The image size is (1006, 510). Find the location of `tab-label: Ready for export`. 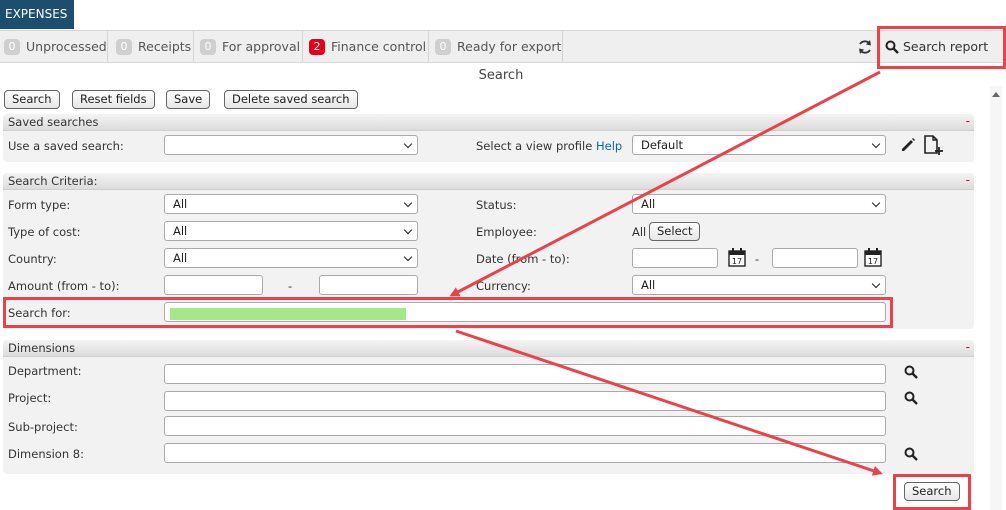

tab-label: Ready for export is located at coordinates (509, 46).